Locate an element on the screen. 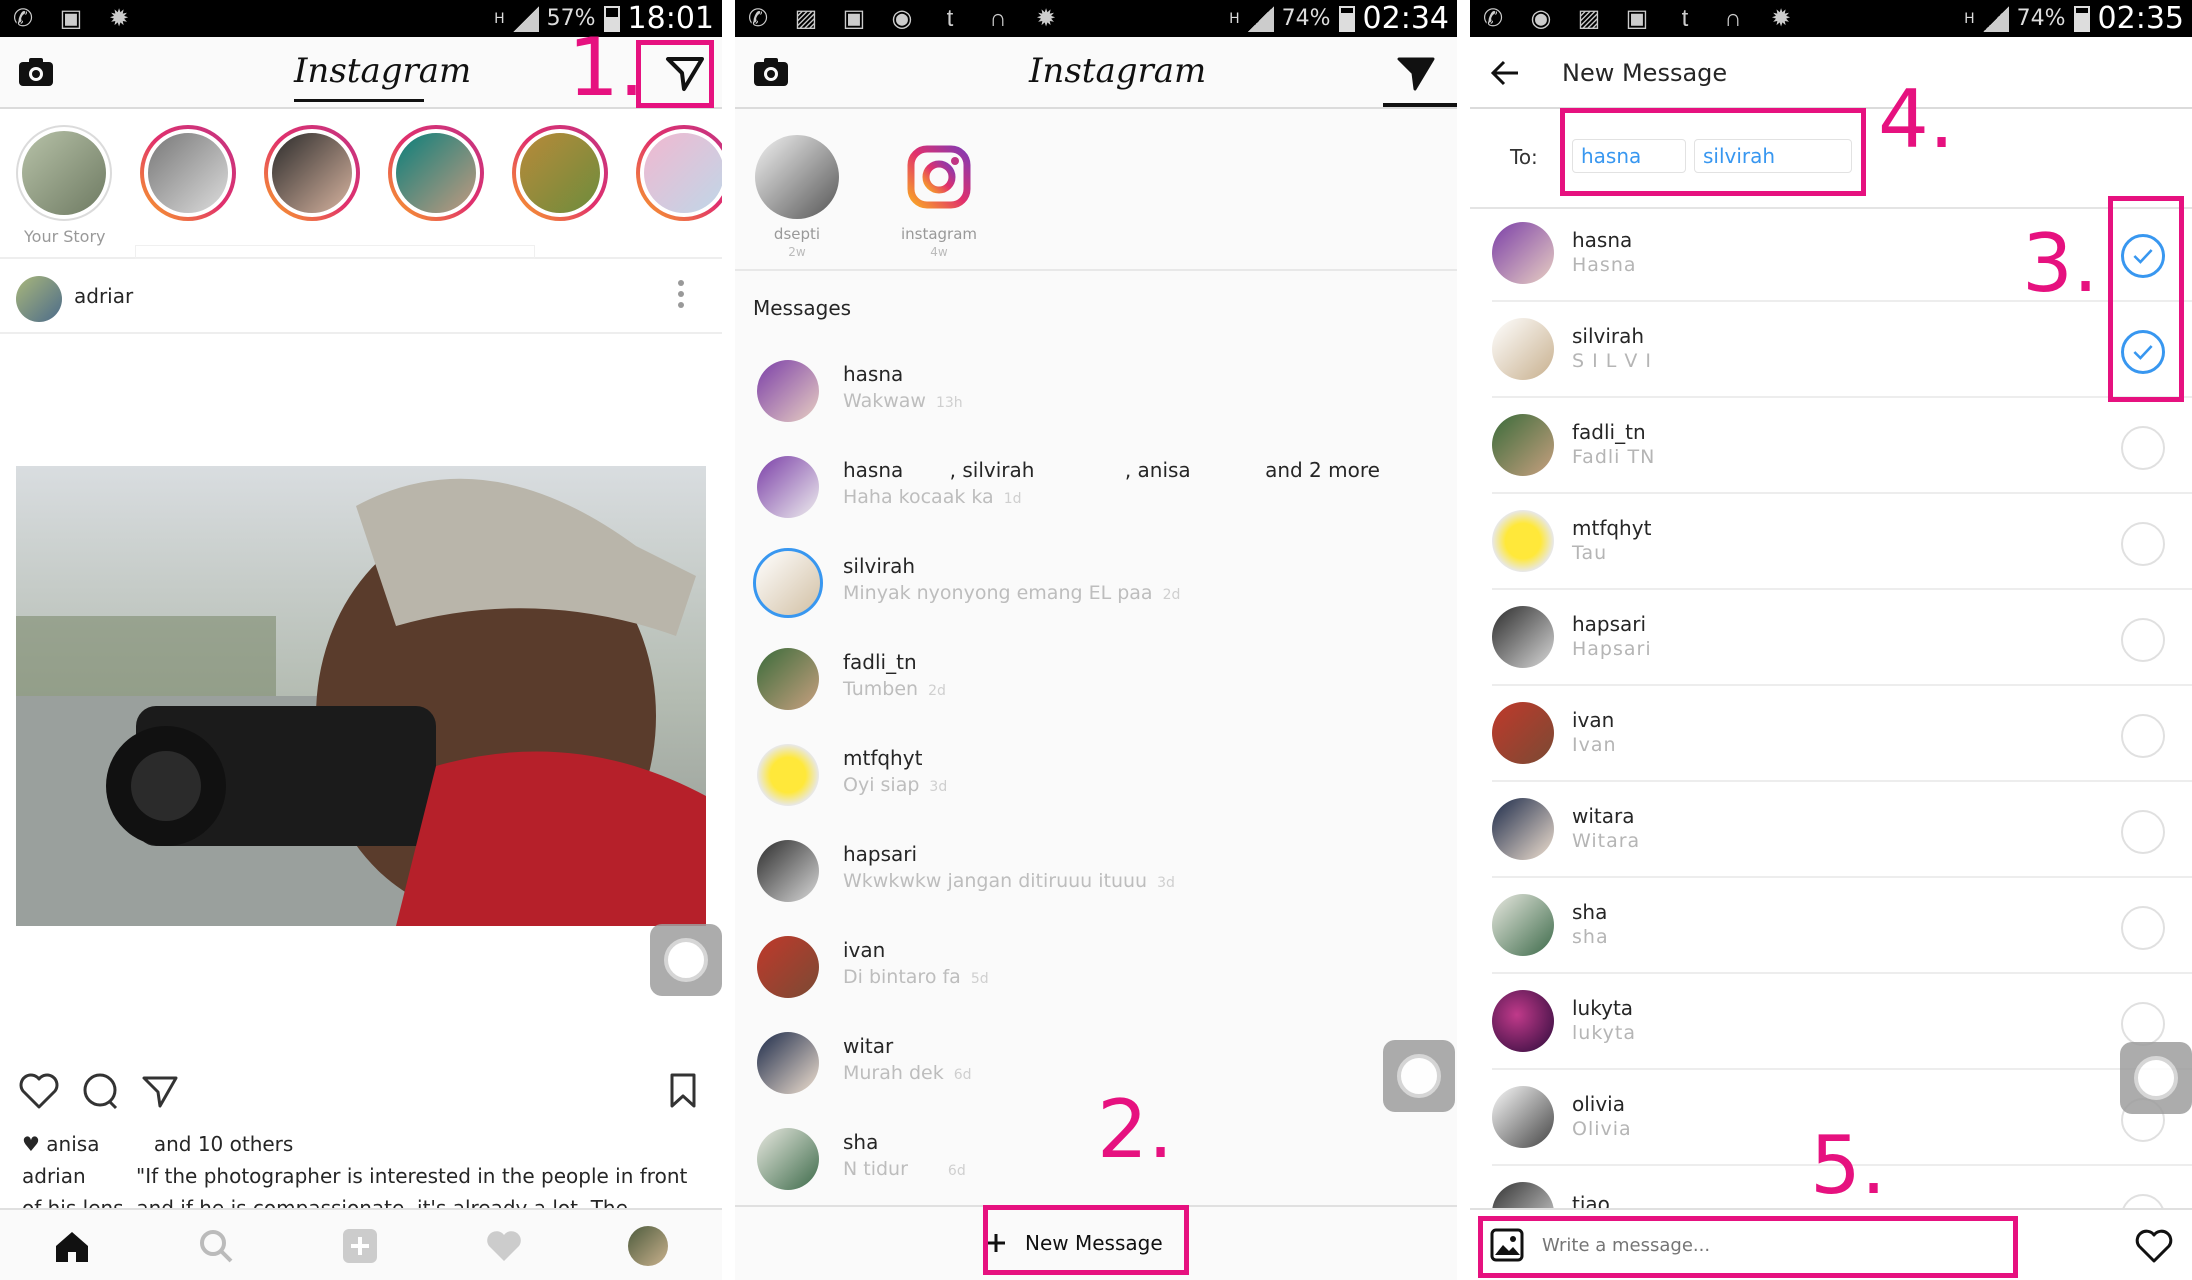  thread-item: silvirah Minyak nyonyong emang EL paa 2d is located at coordinates (1096, 582).